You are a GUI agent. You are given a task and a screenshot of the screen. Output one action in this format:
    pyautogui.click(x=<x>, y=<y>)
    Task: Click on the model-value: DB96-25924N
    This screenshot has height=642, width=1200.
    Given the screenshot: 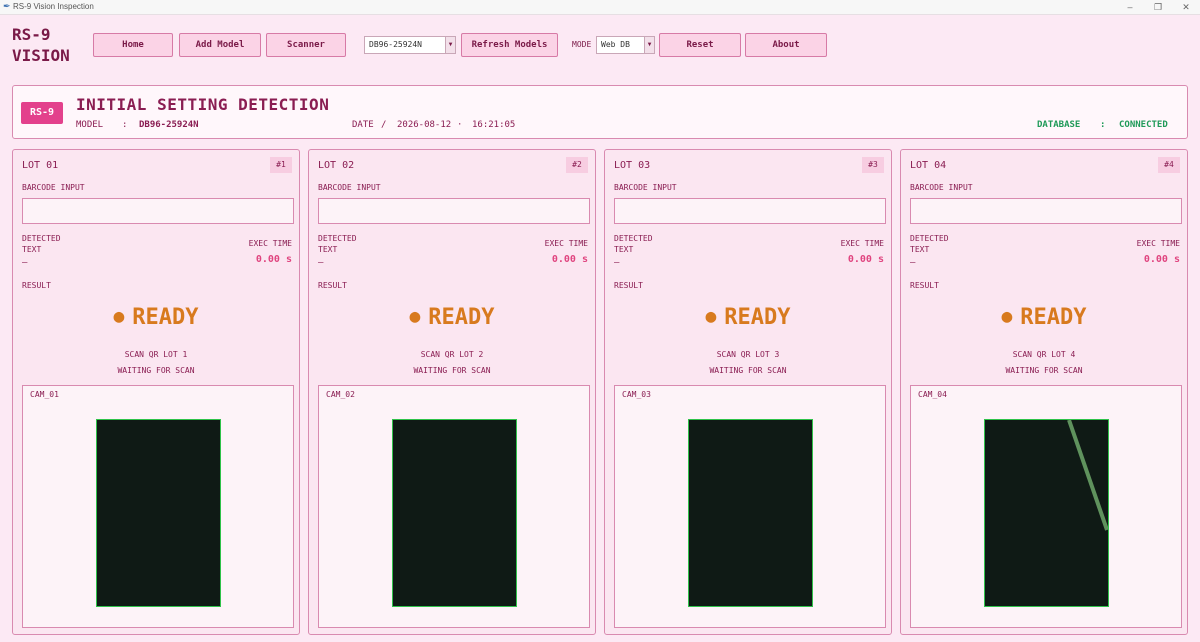 What is the action you would take?
    pyautogui.click(x=169, y=125)
    